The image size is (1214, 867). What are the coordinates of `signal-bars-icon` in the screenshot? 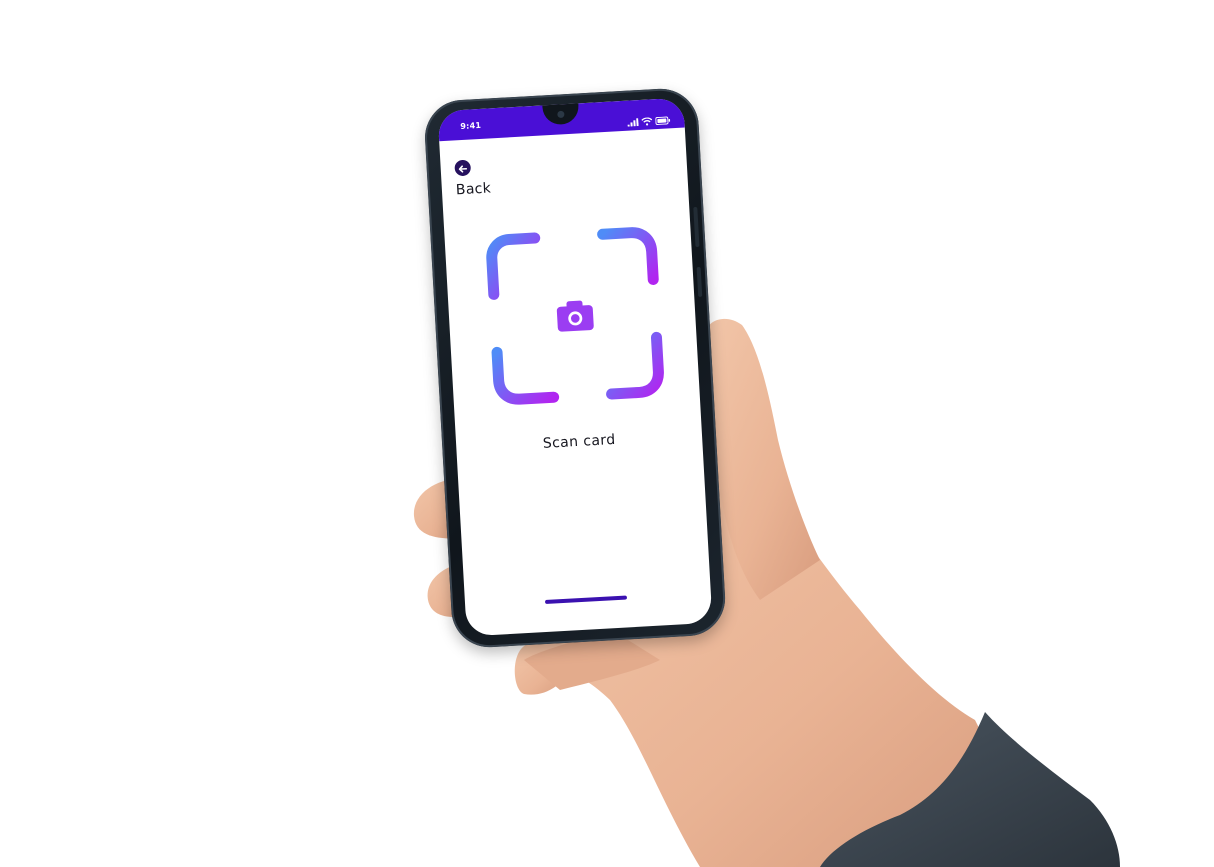 It's located at (633, 121).